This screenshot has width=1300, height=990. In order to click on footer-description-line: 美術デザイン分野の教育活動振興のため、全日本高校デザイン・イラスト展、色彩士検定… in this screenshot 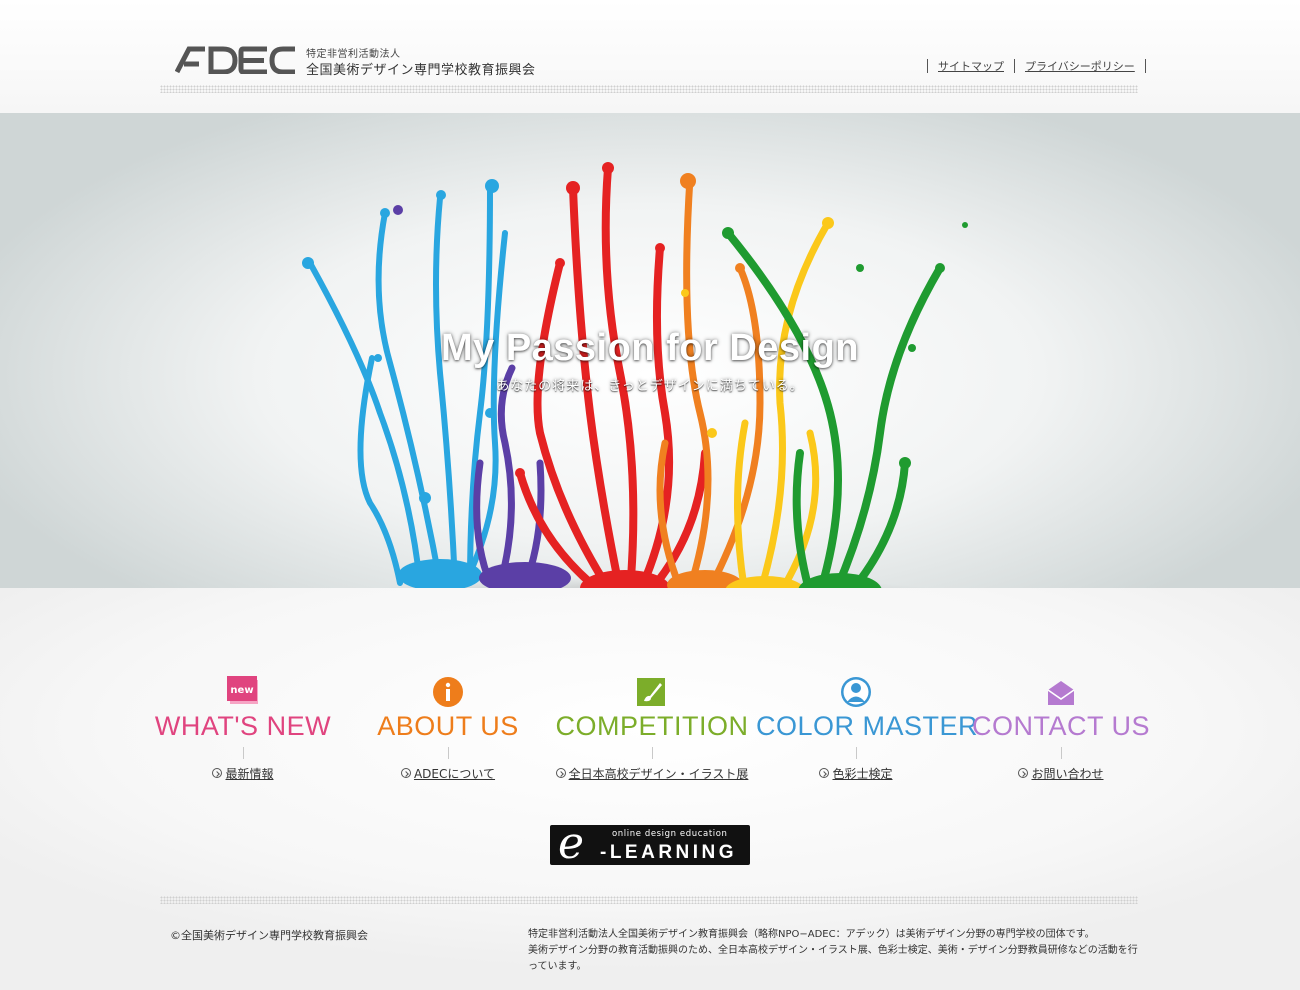, I will do `click(833, 950)`.